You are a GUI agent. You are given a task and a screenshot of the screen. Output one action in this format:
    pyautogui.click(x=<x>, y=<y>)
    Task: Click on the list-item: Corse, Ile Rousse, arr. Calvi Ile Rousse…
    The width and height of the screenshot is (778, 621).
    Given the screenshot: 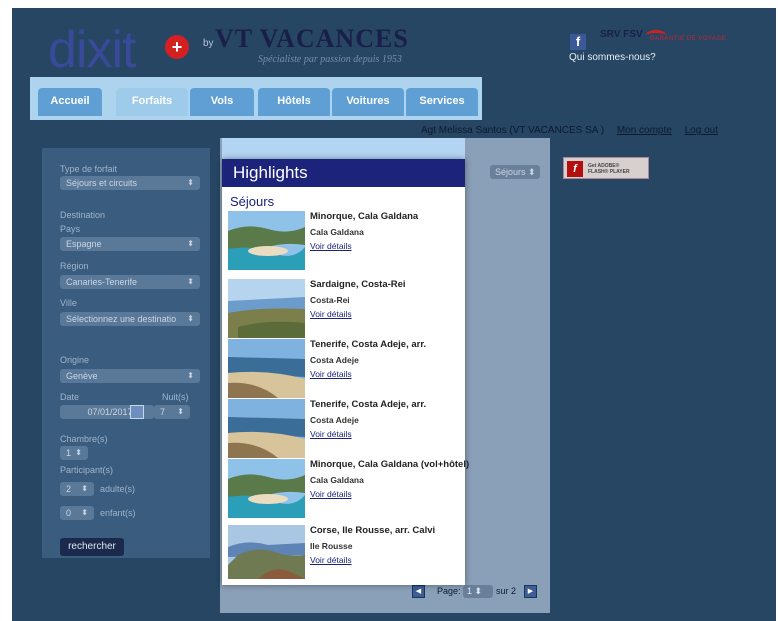 What is the action you would take?
    pyautogui.click(x=344, y=556)
    